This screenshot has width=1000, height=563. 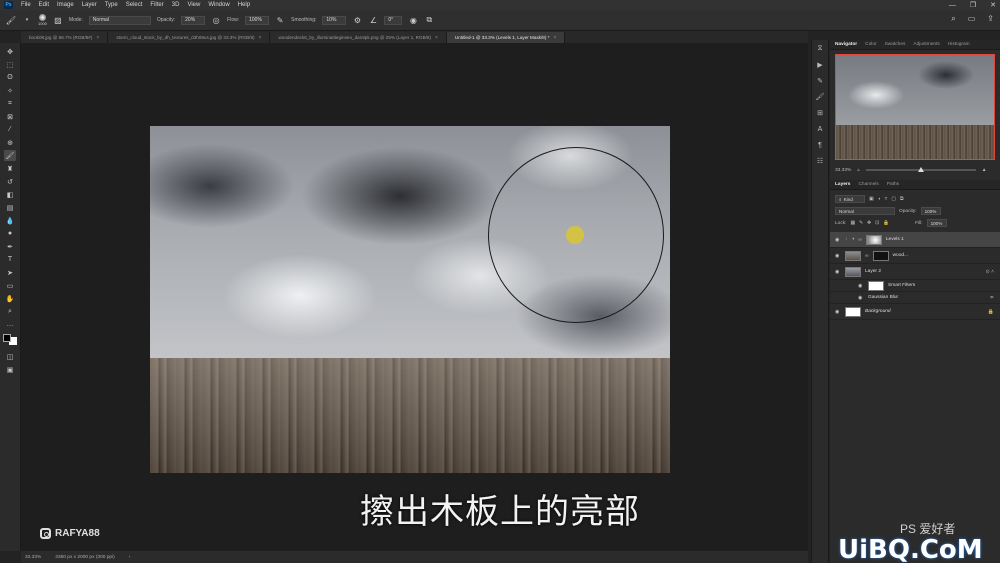 What do you see at coordinates (10, 220) in the screenshot?
I see `blur-tool-icon: 💧` at bounding box center [10, 220].